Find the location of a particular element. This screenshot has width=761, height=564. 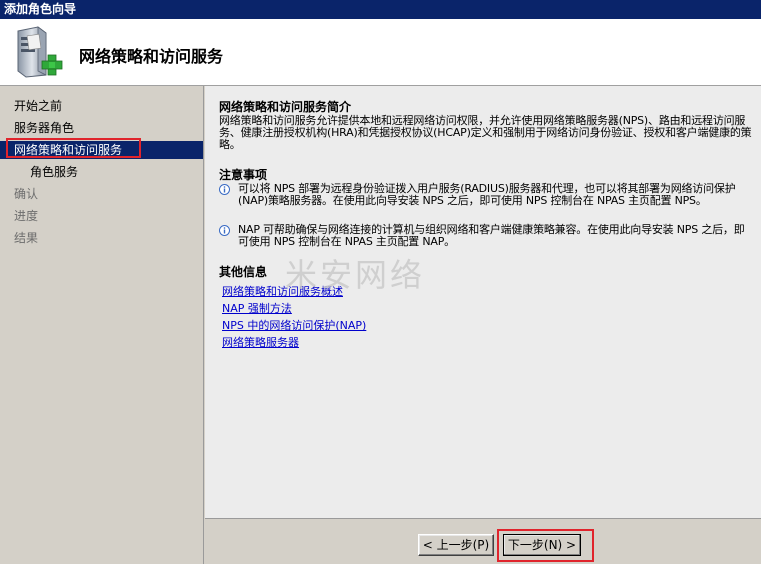

page-title: 网络策略和访问服务 is located at coordinates (151, 56).